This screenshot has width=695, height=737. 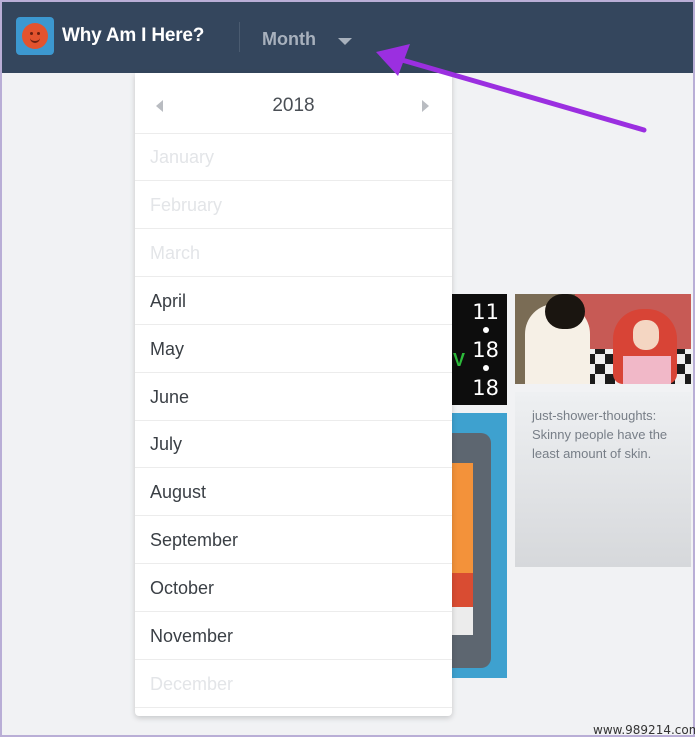 I want to click on clock-letter: V, so click(x=459, y=360).